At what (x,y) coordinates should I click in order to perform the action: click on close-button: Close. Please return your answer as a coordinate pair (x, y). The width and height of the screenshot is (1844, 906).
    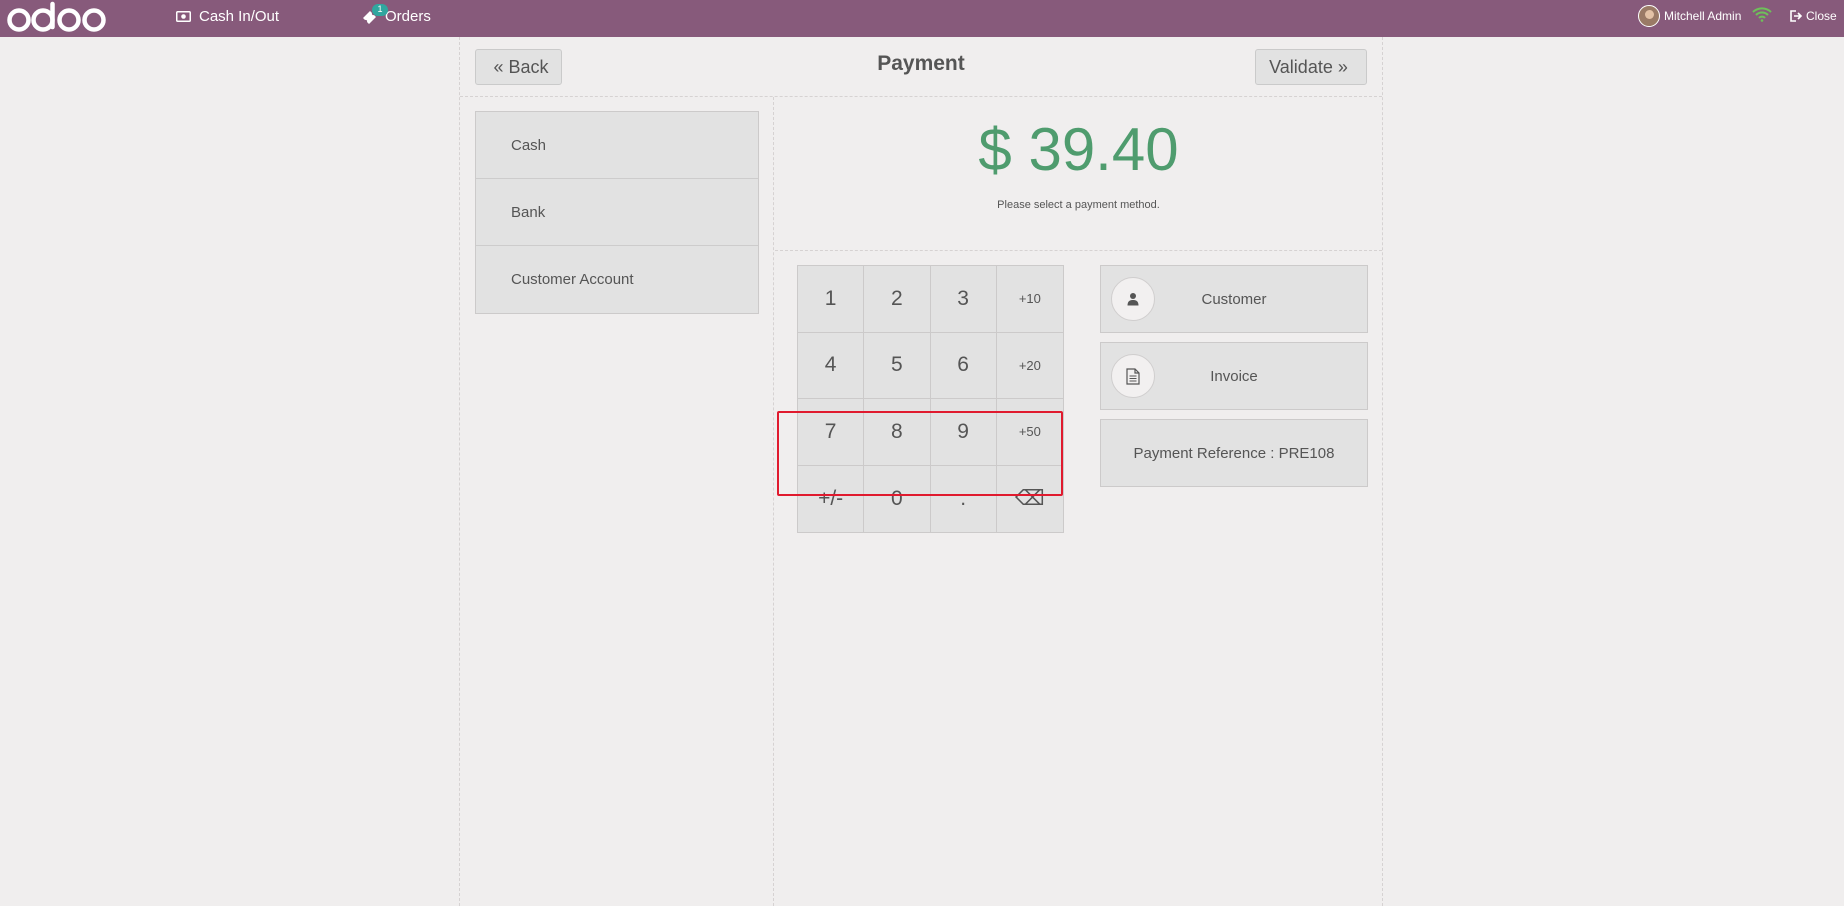
    Looking at the image, I should click on (1813, 16).